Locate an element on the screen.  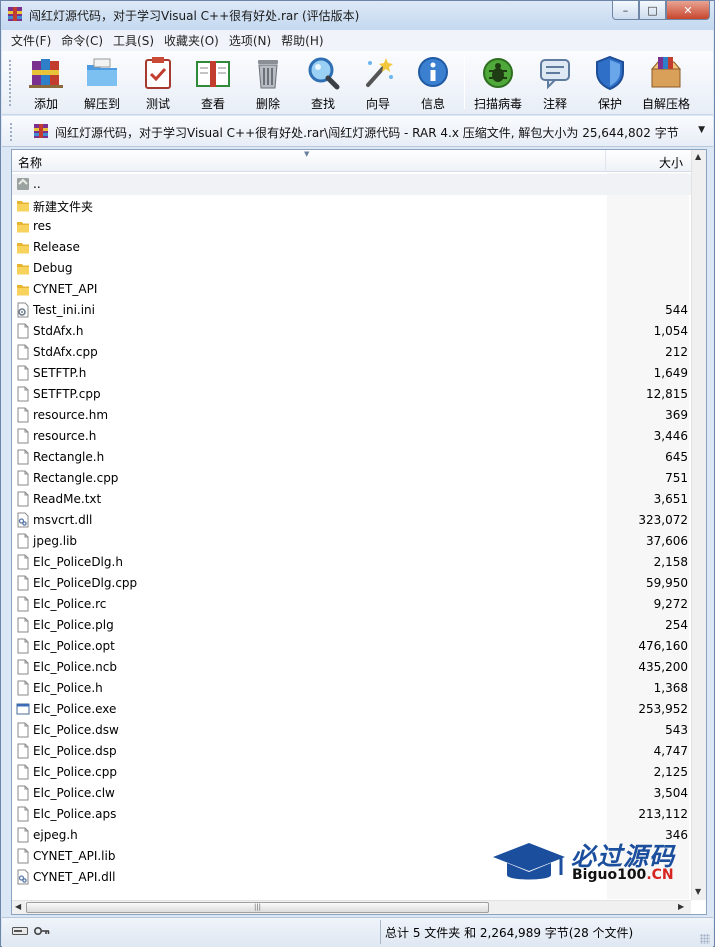
comment-label: 注释 is located at coordinates (554, 104).